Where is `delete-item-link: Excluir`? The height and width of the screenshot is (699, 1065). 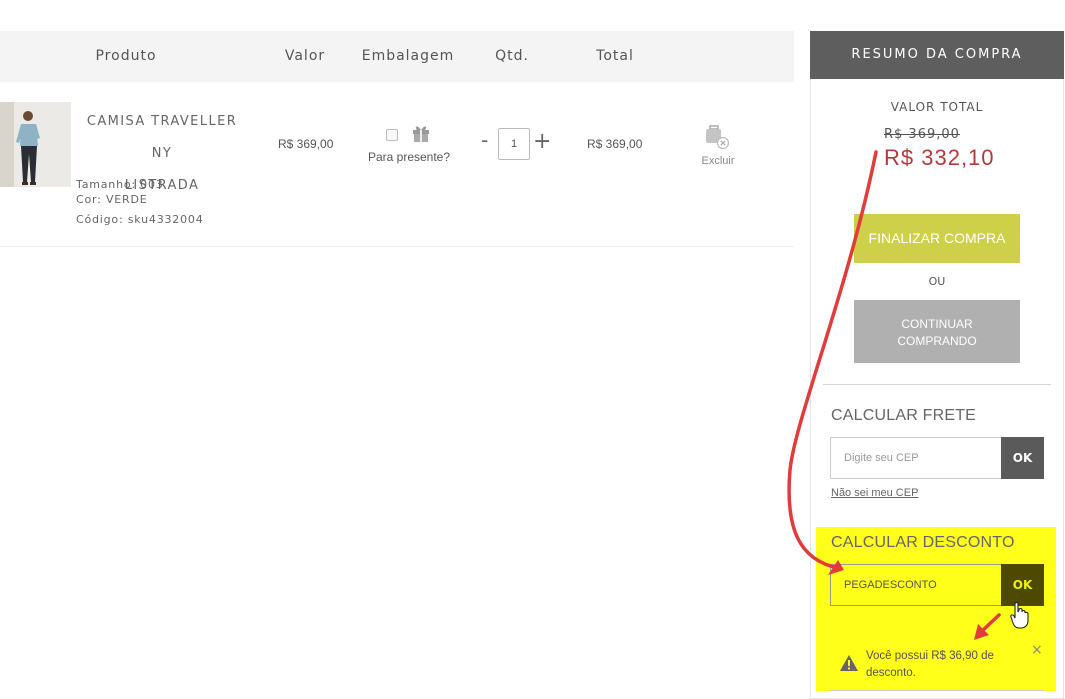
delete-item-link: Excluir is located at coordinates (718, 161).